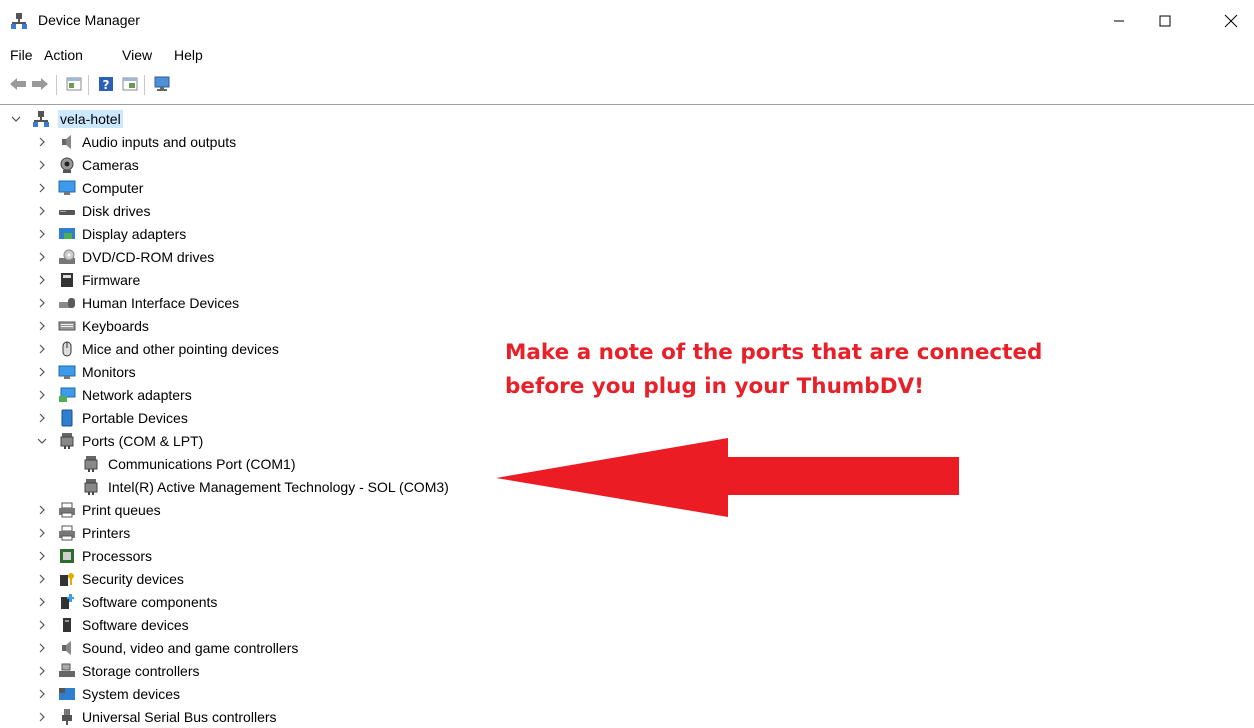 This screenshot has height=728, width=1254. Describe the element at coordinates (300, 211) in the screenshot. I see `tree-category: Disk drives` at that location.